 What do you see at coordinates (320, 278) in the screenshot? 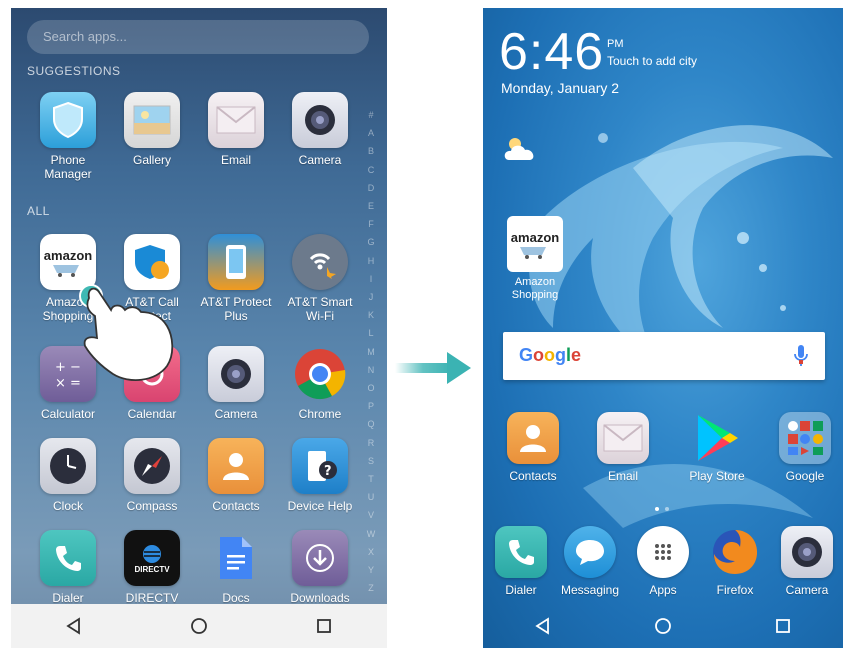
I see `app-att-smart-wifi: AT&T Smart Wi-Fi` at bounding box center [320, 278].